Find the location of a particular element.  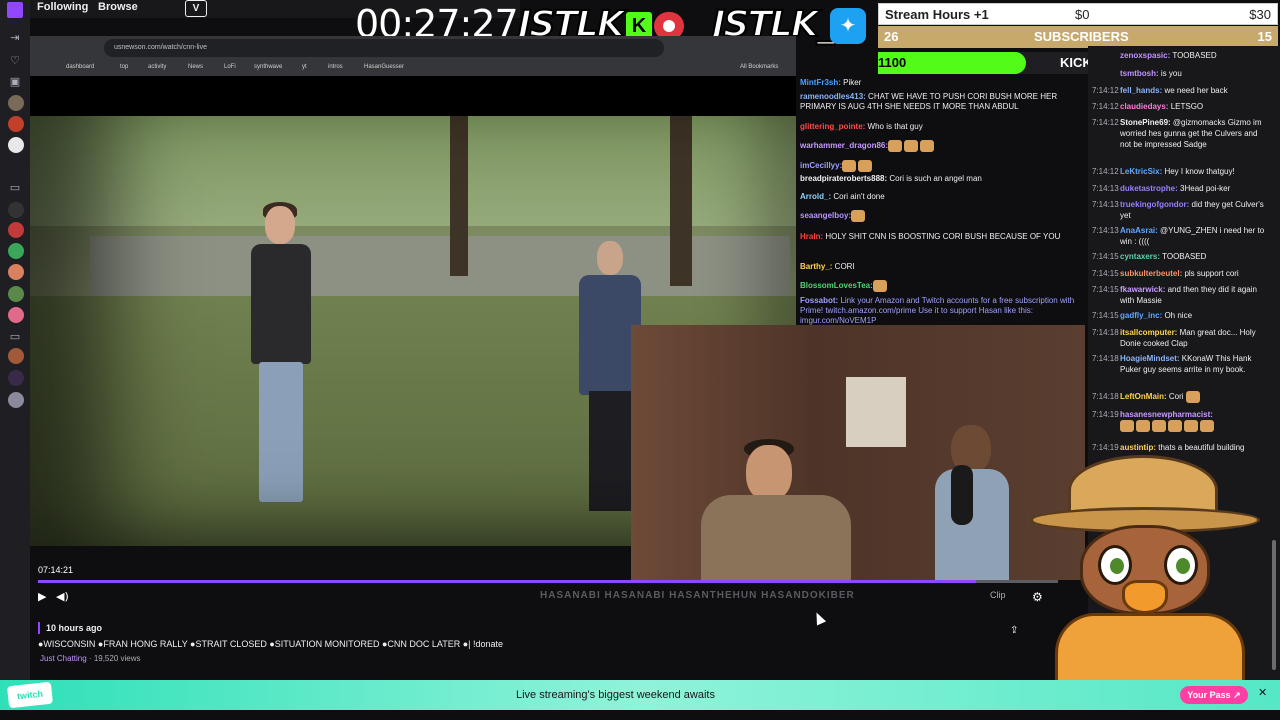

chat-username: austintip: is located at coordinates (1138, 447).